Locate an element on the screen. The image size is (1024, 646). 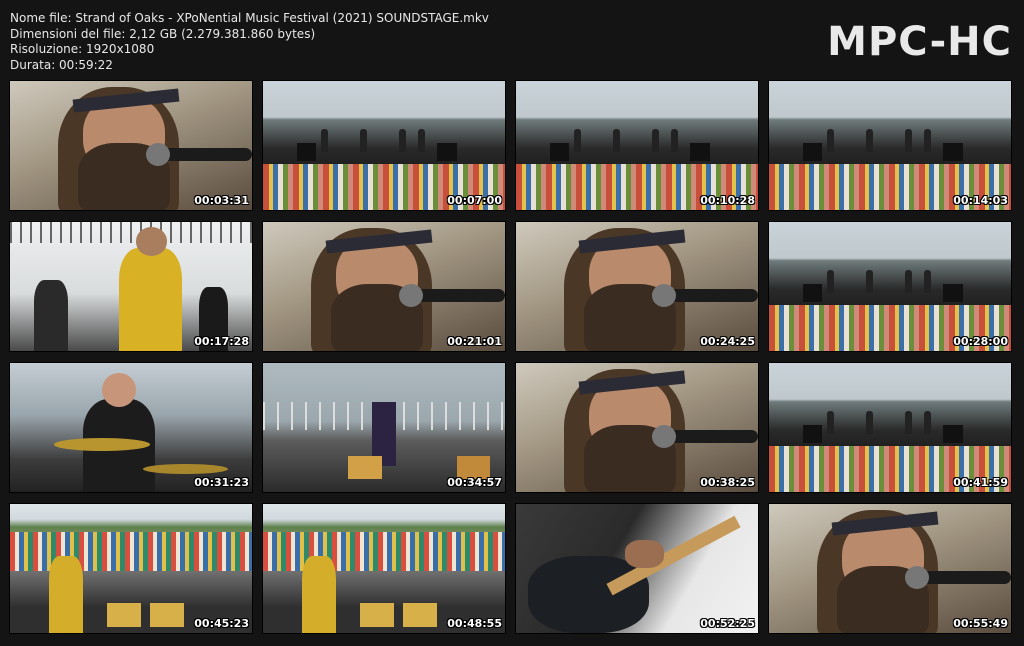
thumbnail: 00:38:25 is located at coordinates (637, 427).